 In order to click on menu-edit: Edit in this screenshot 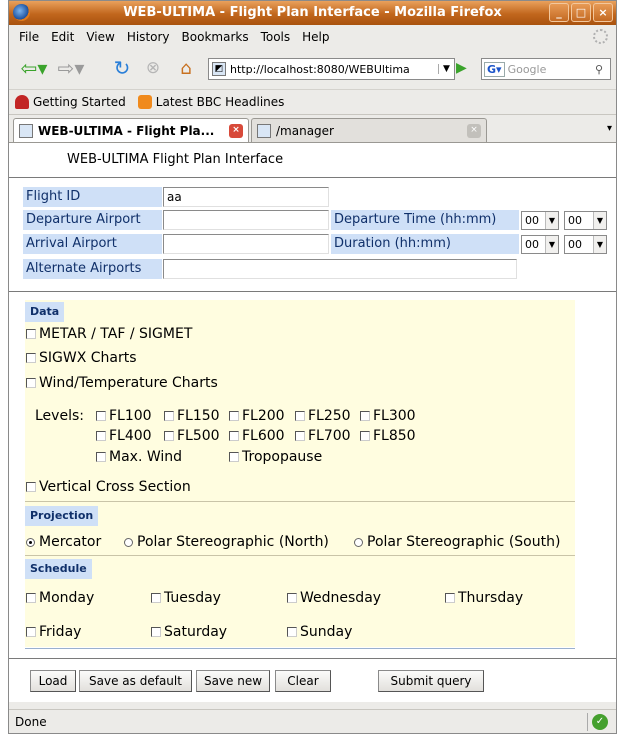, I will do `click(62, 37)`.